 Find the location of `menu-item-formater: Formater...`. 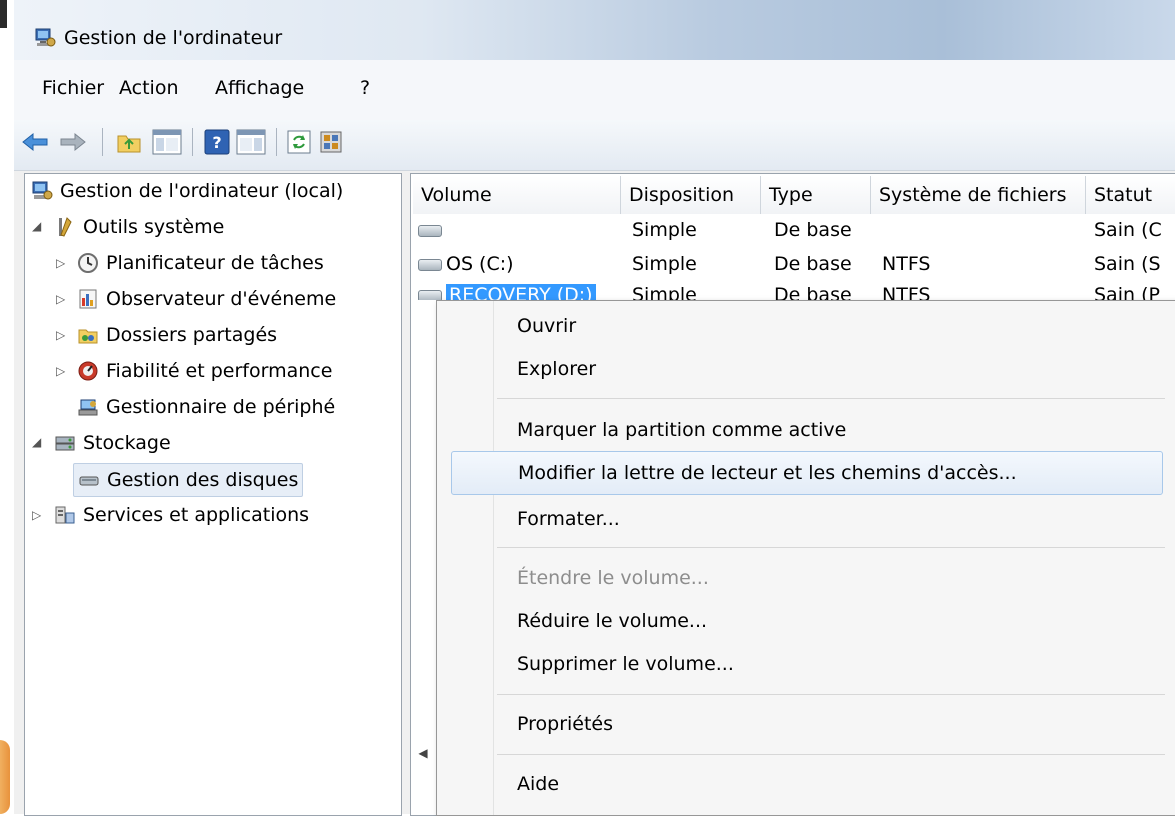

menu-item-formater: Formater... is located at coordinates (806, 519).